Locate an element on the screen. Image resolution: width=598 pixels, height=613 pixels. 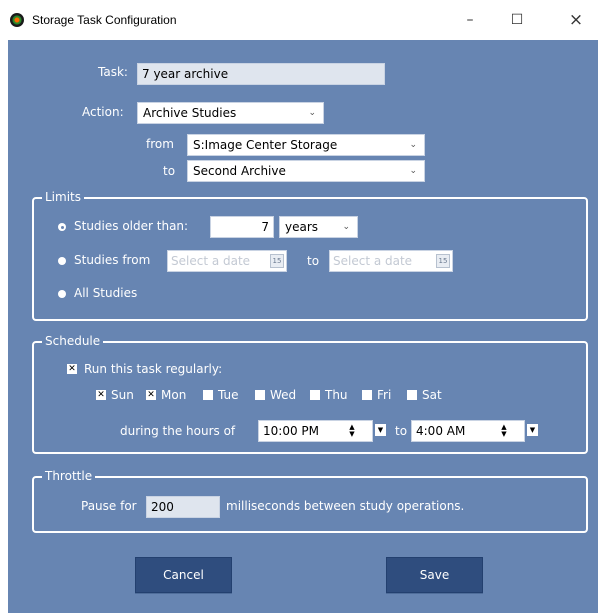
day-label-fri: Fri is located at coordinates (384, 395).